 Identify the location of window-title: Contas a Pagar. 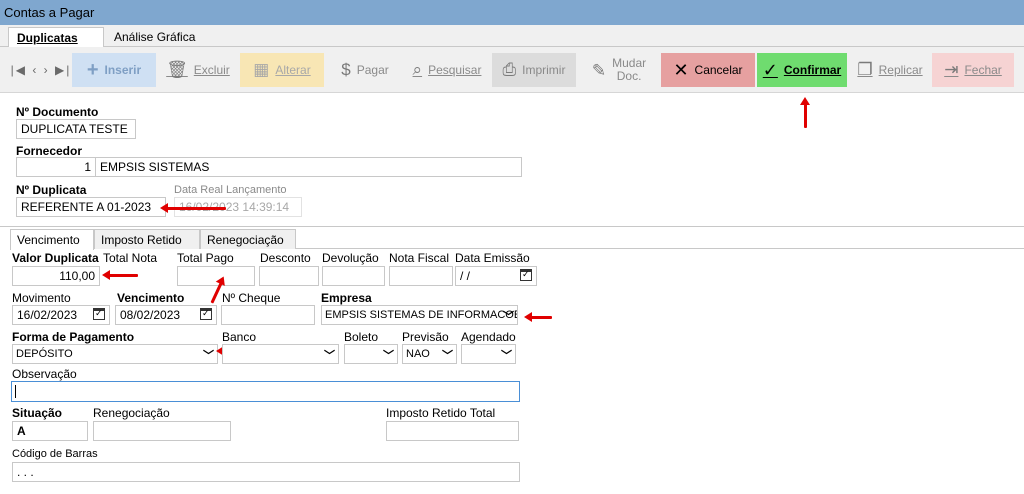
(512, 12).